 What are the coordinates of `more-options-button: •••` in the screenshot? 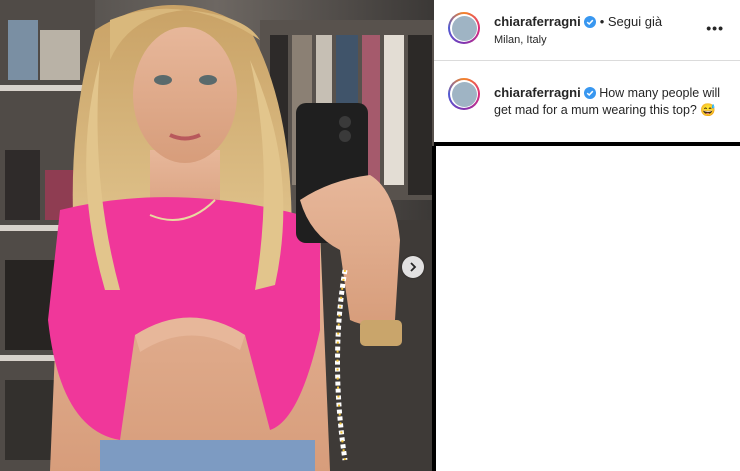 It's located at (715, 28).